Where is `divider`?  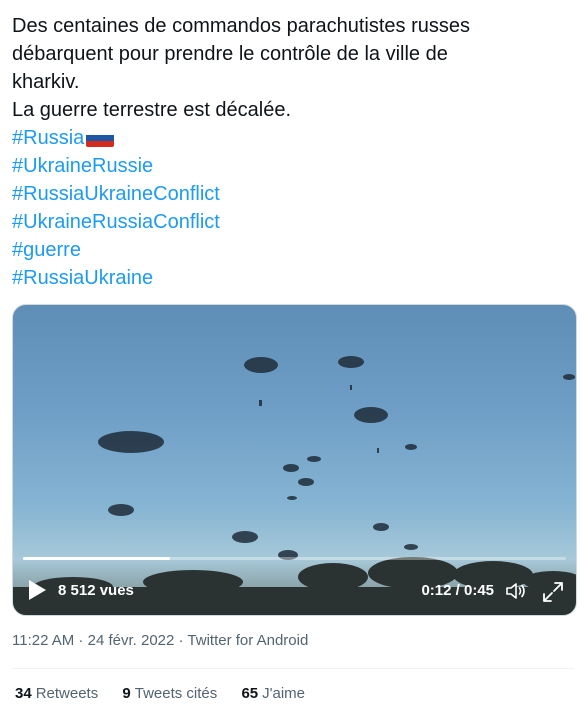
divider is located at coordinates (293, 668).